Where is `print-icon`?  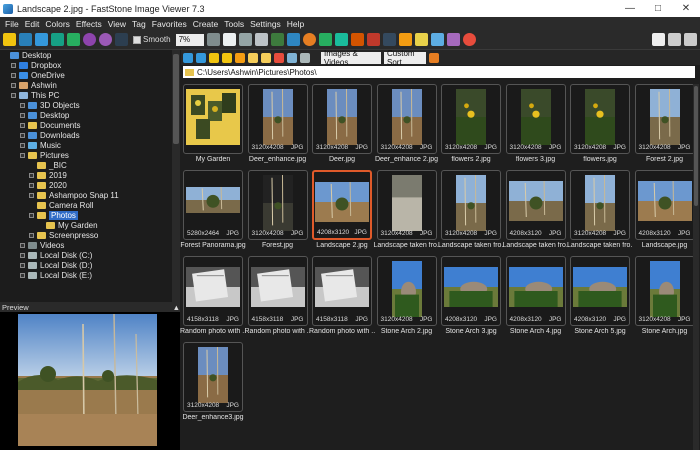
print-icon is located at coordinates (73, 39).